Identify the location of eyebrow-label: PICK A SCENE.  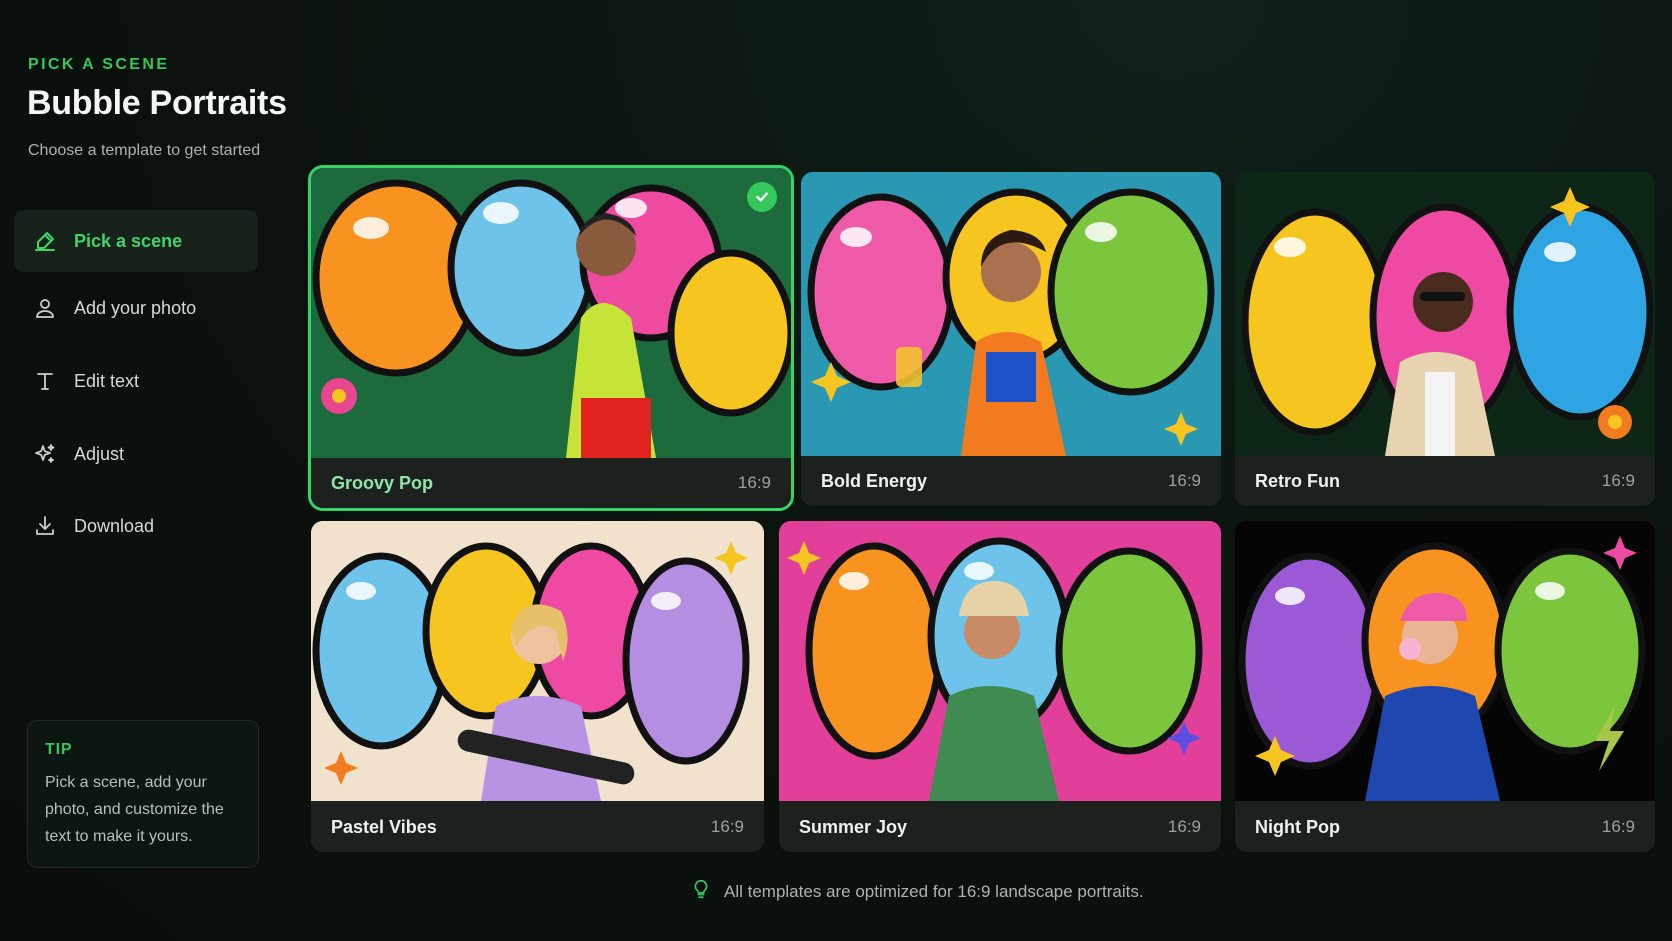
(99, 64).